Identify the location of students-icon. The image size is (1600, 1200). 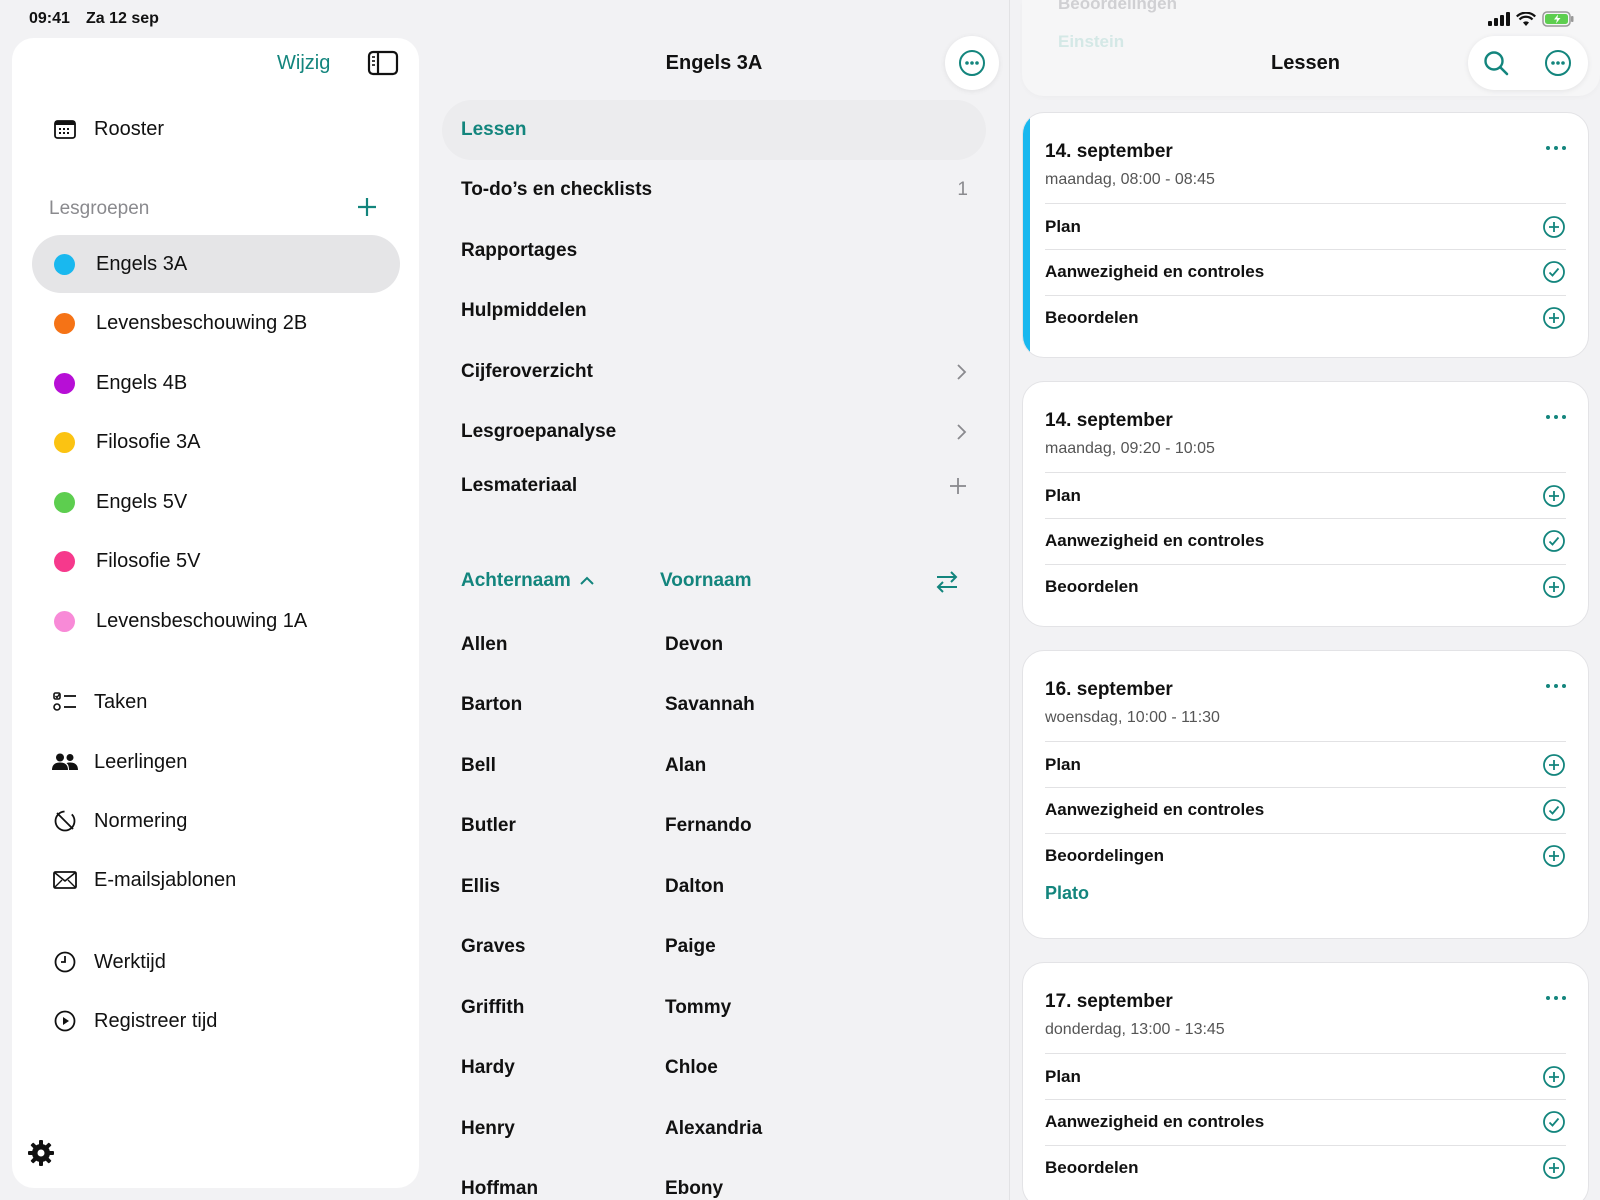
(65, 762).